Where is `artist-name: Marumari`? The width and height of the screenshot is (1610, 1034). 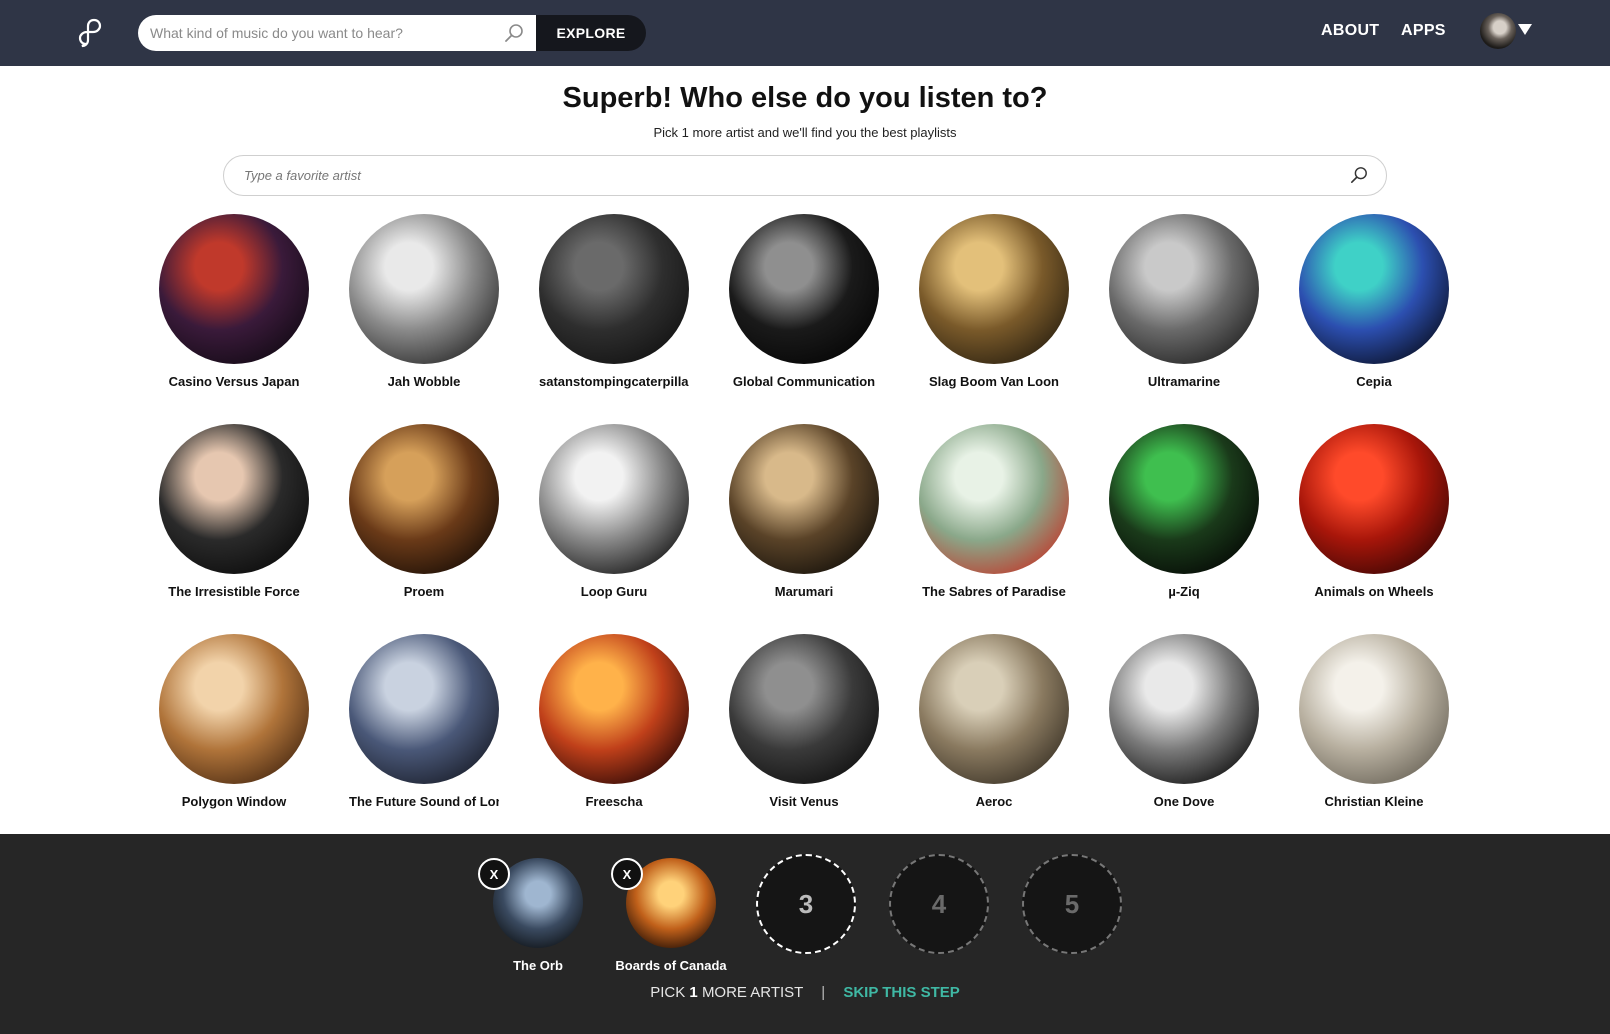
artist-name: Marumari is located at coordinates (804, 591).